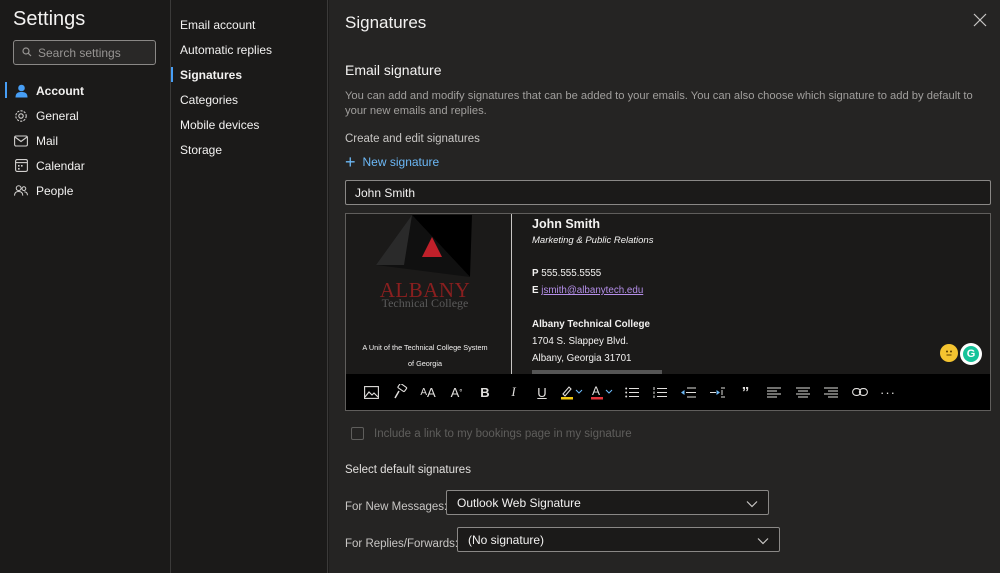 The width and height of the screenshot is (1000, 573). I want to click on subnav-item-automatic-replies: Automatic replies, so click(249, 49).